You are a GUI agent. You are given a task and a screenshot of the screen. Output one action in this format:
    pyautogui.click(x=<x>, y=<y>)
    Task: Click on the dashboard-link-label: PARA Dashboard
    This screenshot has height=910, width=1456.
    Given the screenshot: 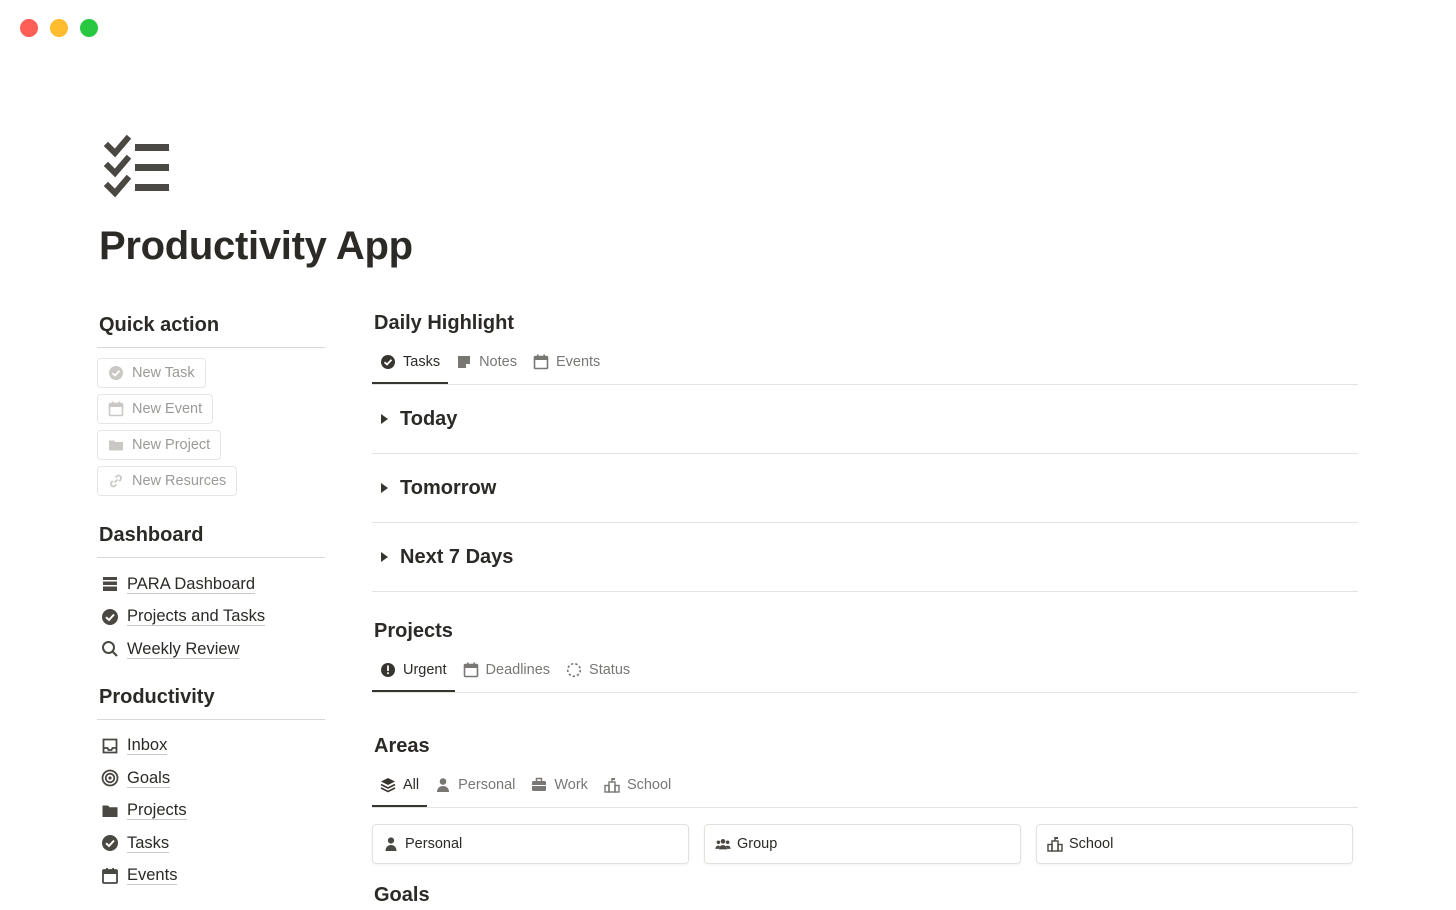 What is the action you would take?
    pyautogui.click(x=191, y=584)
    